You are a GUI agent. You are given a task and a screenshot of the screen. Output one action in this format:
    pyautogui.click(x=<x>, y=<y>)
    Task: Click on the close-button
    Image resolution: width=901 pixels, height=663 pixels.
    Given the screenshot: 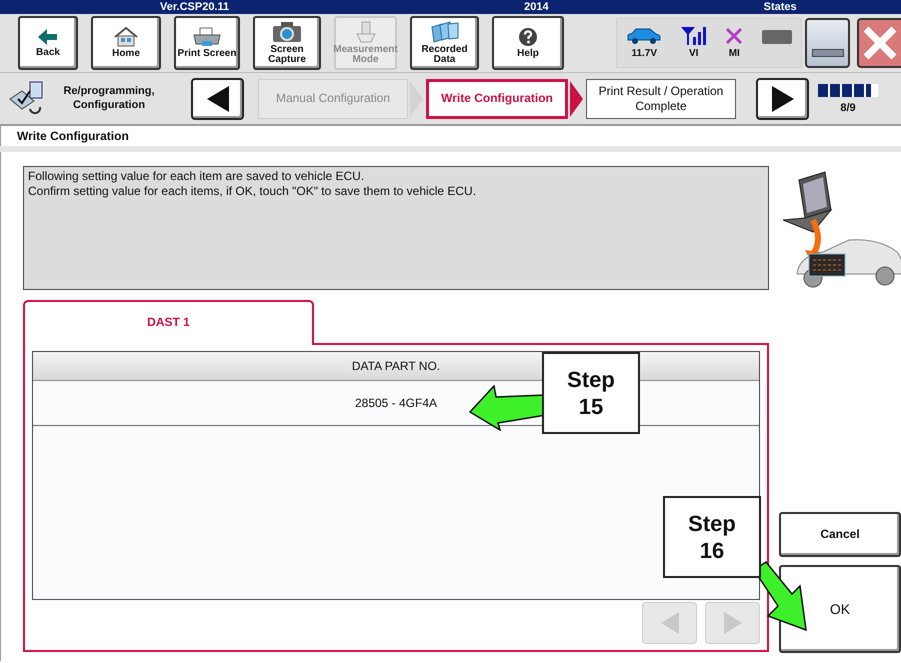 What is the action you would take?
    pyautogui.click(x=879, y=43)
    